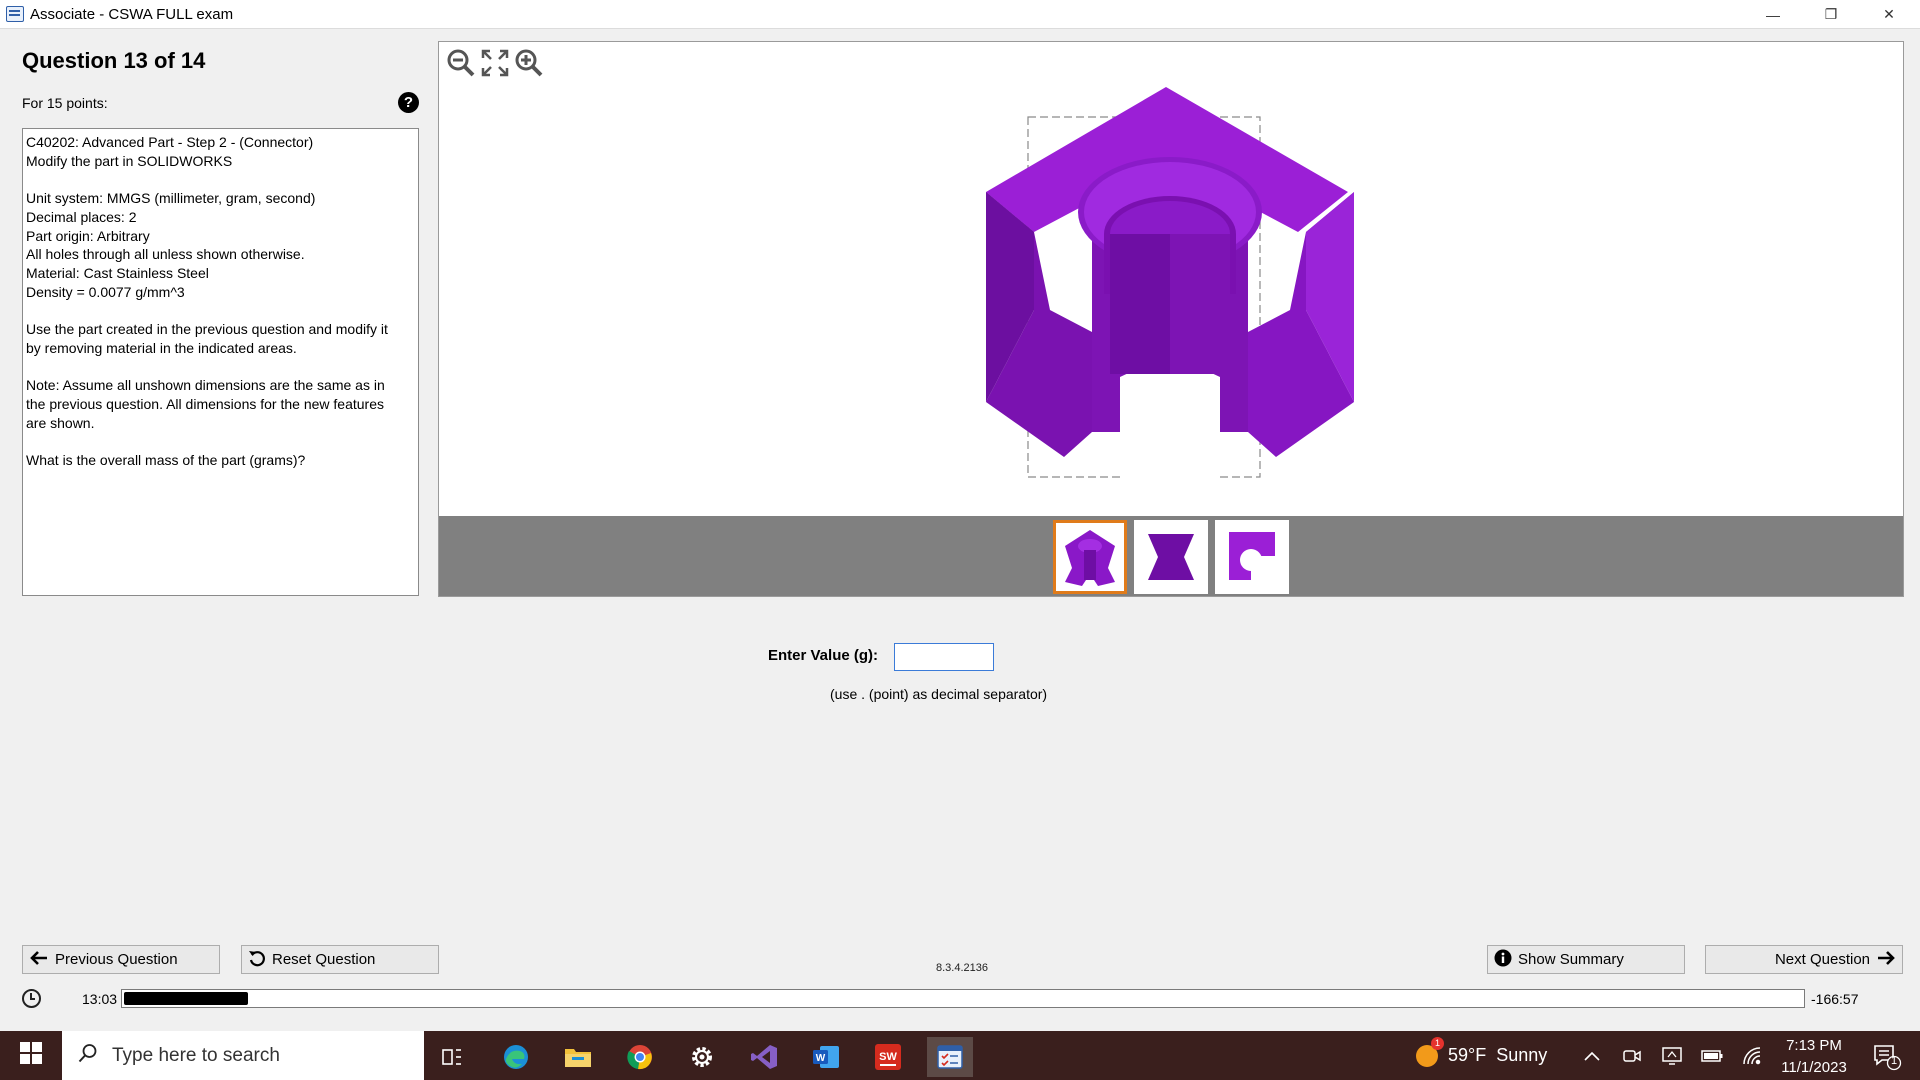 This screenshot has width=1920, height=1080. I want to click on answer-hint: (use . (point) as decimal separator), so click(939, 694).